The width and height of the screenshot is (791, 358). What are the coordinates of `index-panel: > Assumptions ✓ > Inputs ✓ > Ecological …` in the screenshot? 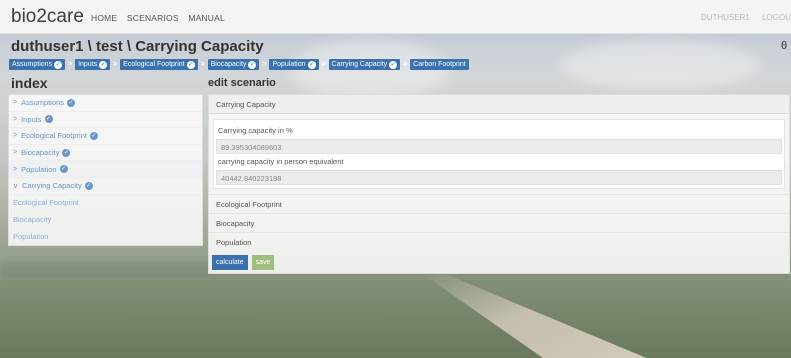 It's located at (105, 170).